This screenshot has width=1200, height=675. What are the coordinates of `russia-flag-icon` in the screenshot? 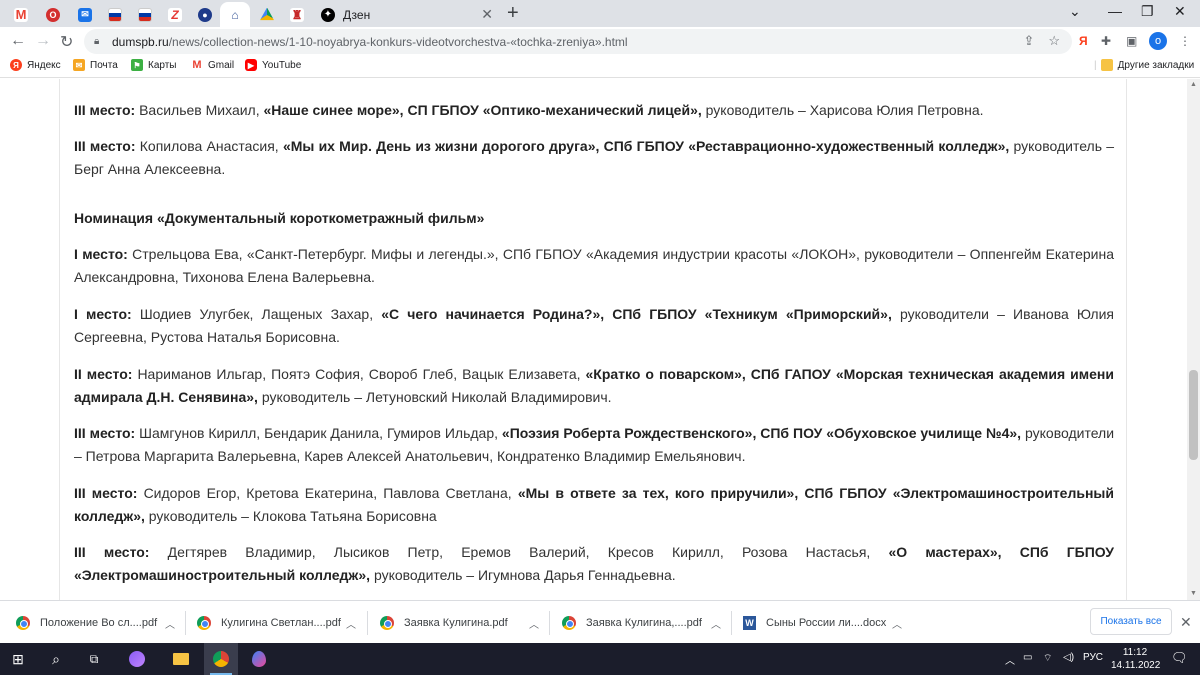 It's located at (145, 14).